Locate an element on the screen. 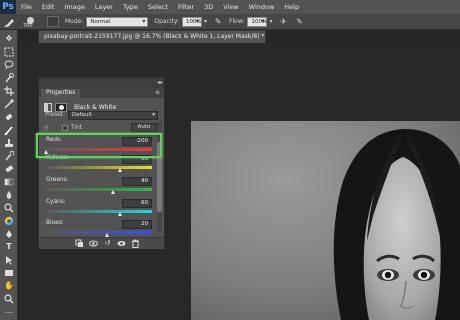 This screenshot has height=320, width=460. menu-edit: Edit is located at coordinates (48, 7).